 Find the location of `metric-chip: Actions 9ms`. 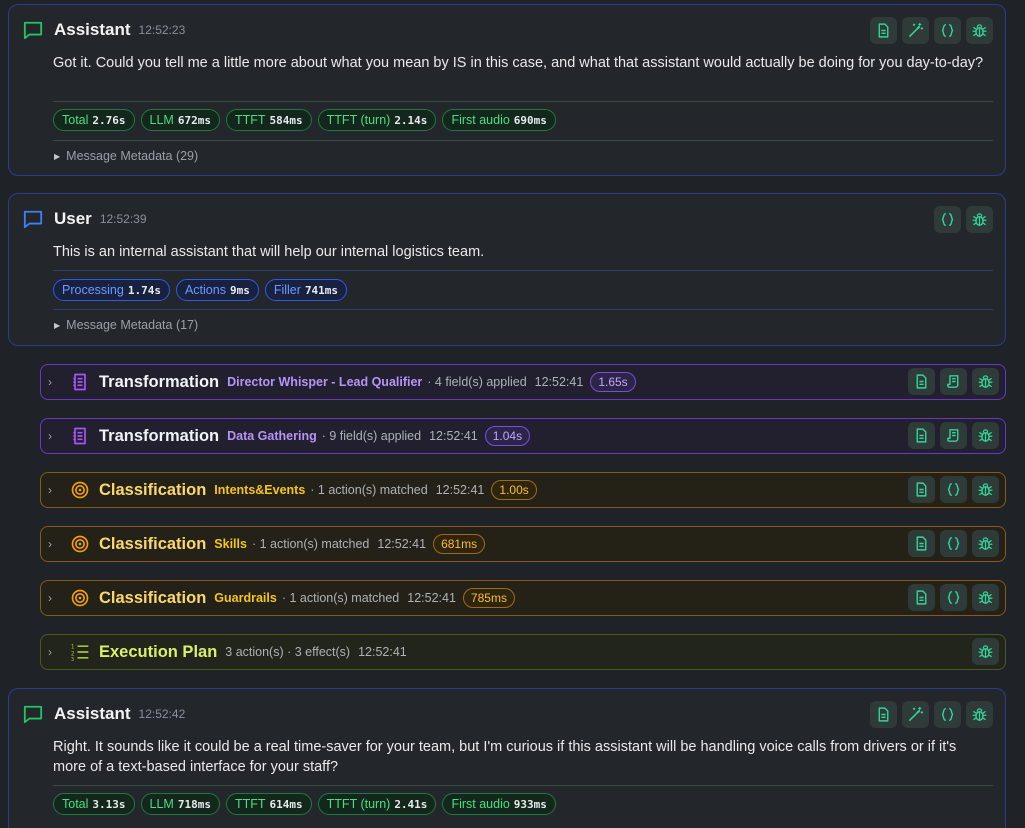

metric-chip: Actions 9ms is located at coordinates (217, 290).